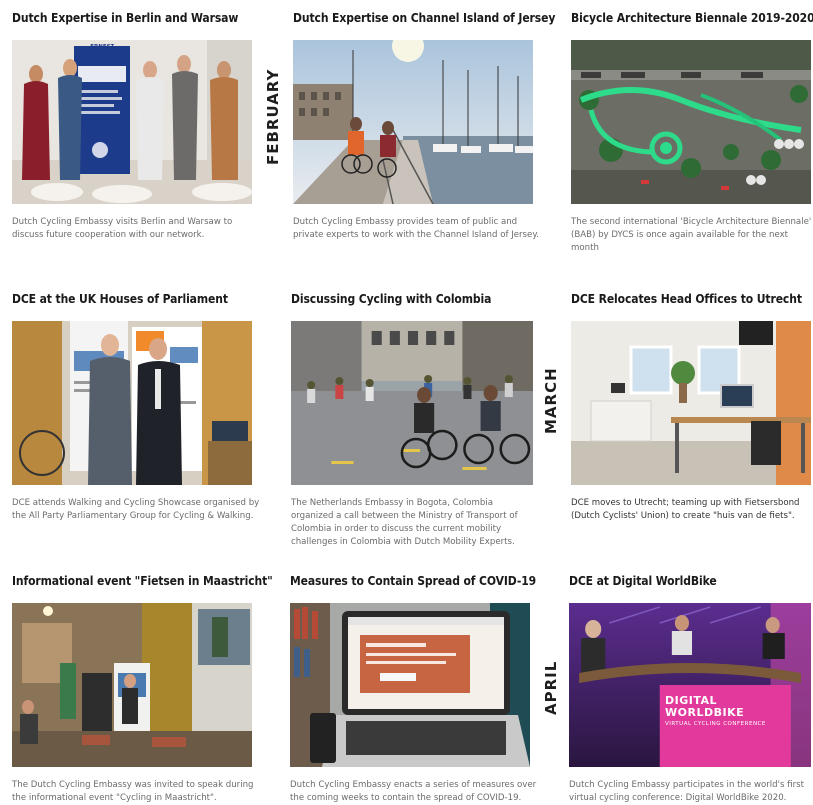 The height and width of the screenshot is (805, 813). I want to click on month-label-april: APRIL, so click(551, 688).